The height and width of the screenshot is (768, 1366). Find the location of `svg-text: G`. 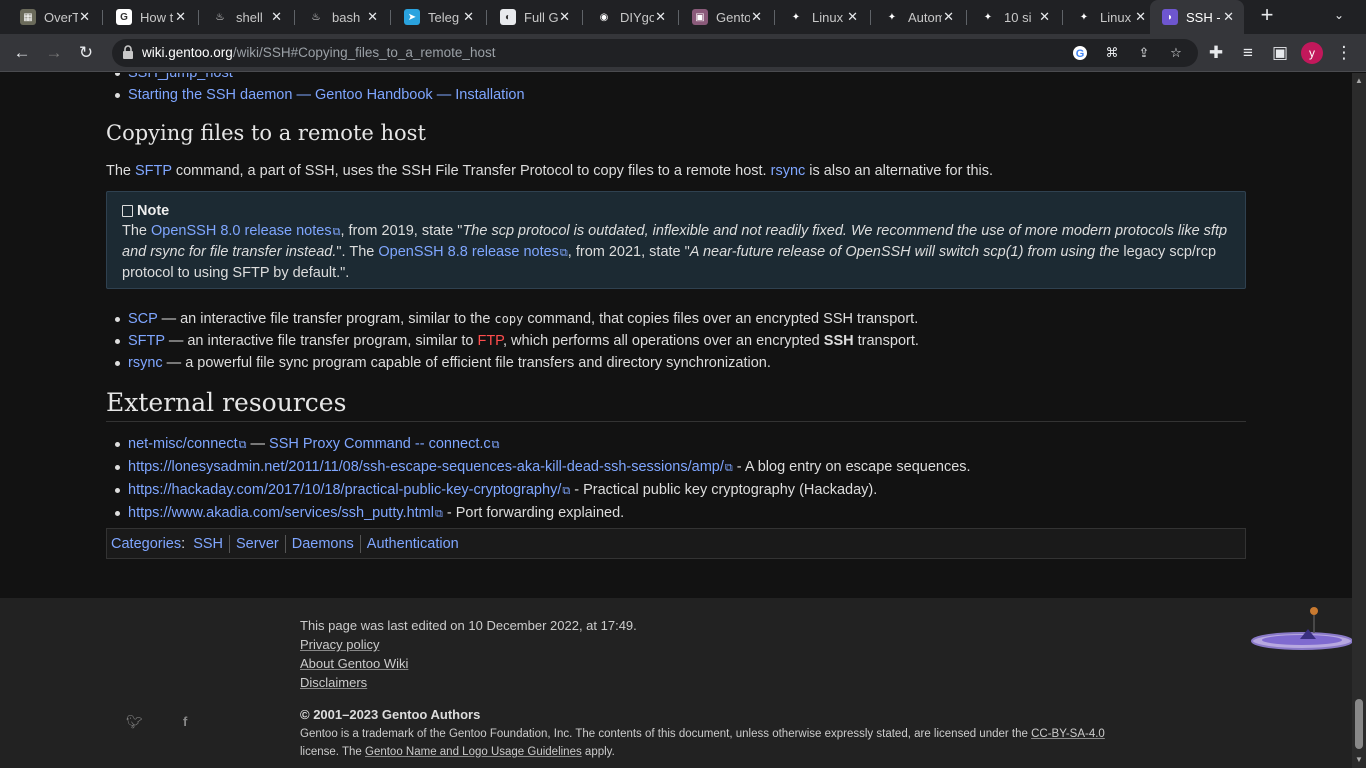

svg-text: G is located at coordinates (1080, 54).